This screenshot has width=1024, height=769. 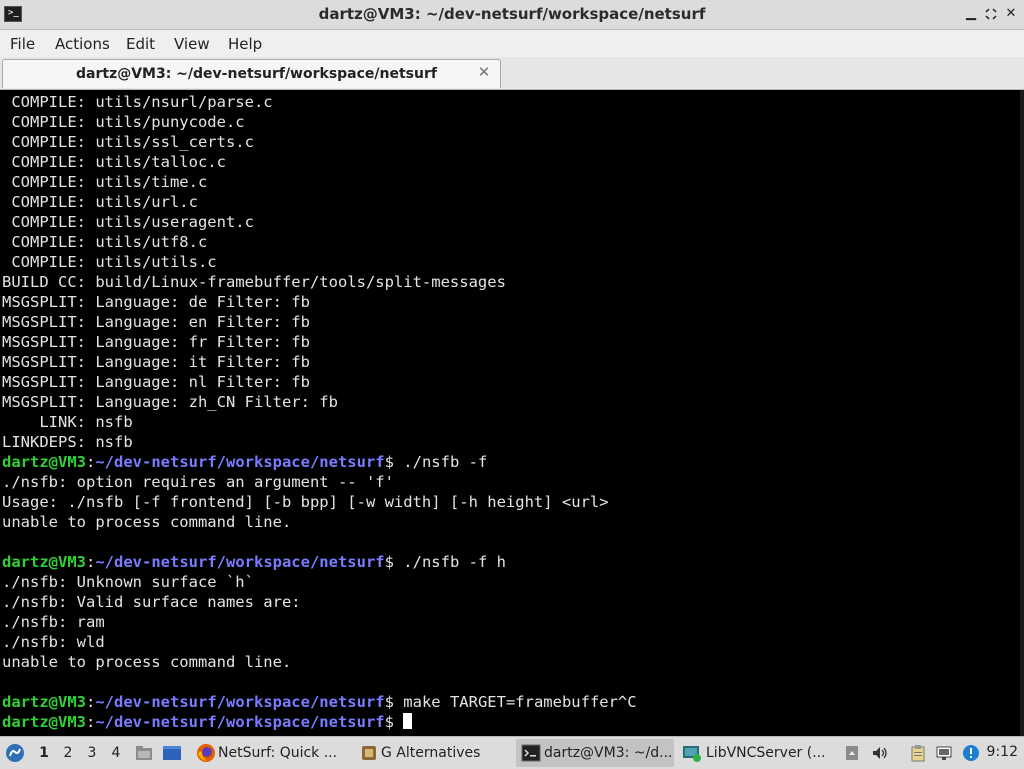 I want to click on terminal-line: ./nsfb: Unknown surface `h`, so click(x=319, y=582).